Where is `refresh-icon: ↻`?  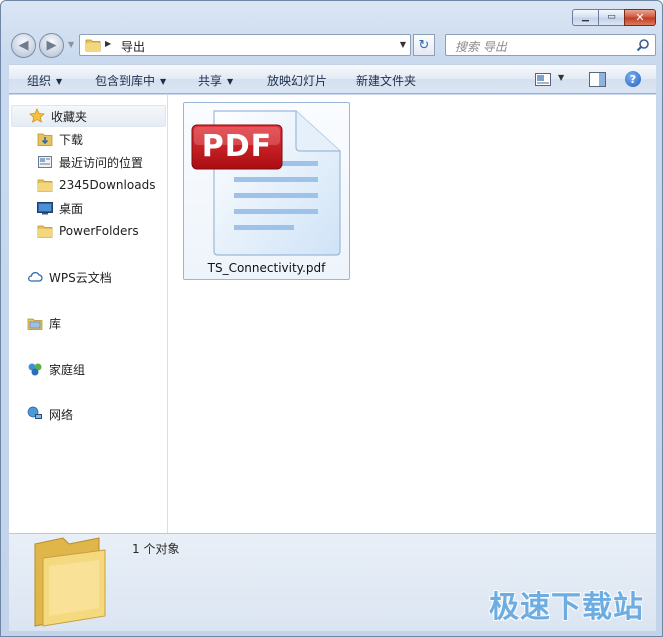
refresh-icon: ↻ is located at coordinates (424, 45).